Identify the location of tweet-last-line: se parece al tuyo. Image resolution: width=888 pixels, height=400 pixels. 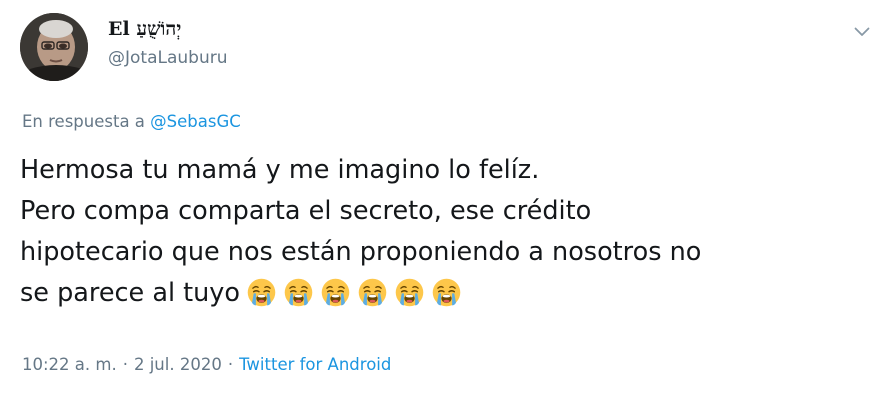
(445, 293).